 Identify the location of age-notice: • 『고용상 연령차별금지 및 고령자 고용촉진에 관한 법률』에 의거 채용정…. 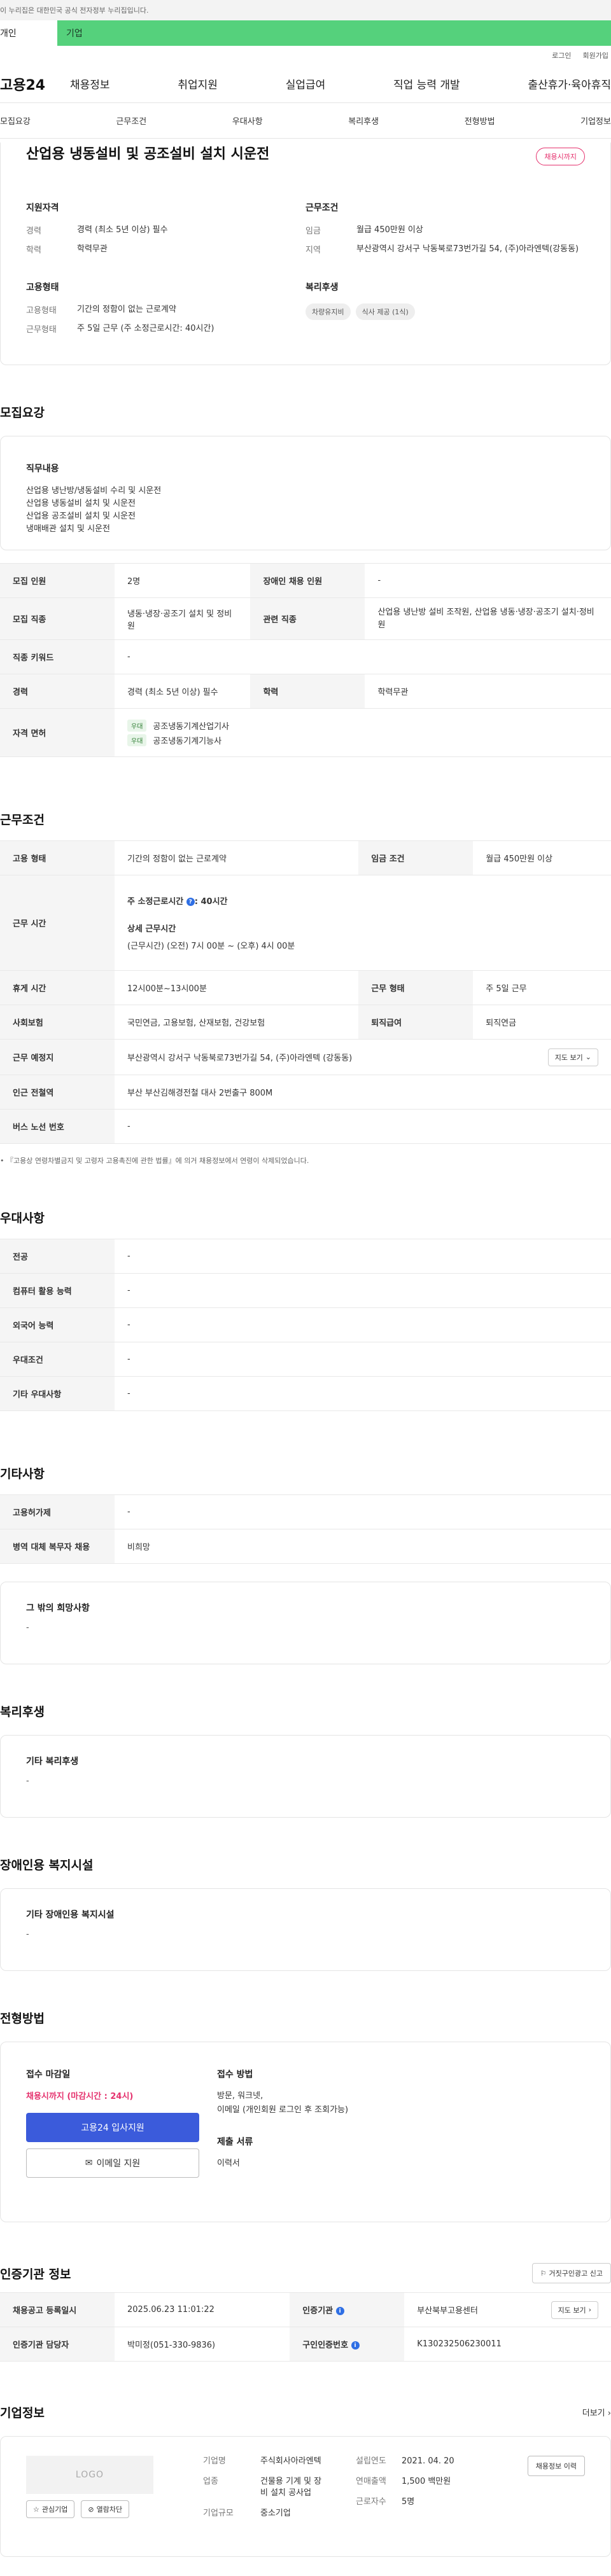
(305, 1160).